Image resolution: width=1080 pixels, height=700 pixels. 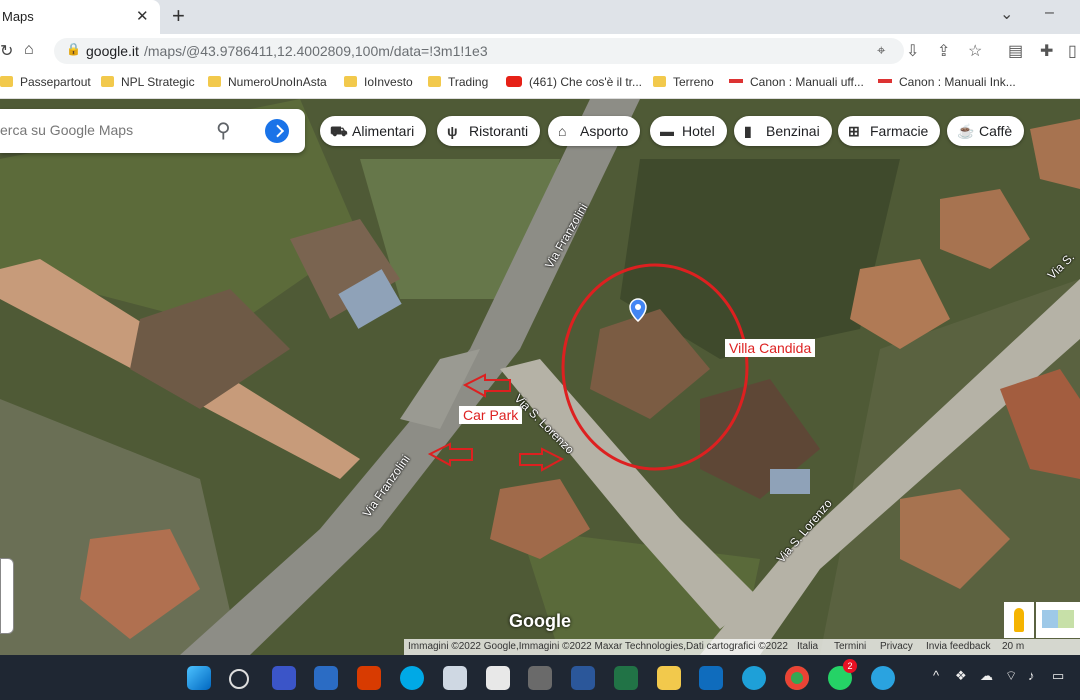 What do you see at coordinates (1019, 620) in the screenshot?
I see `pegman-icon` at bounding box center [1019, 620].